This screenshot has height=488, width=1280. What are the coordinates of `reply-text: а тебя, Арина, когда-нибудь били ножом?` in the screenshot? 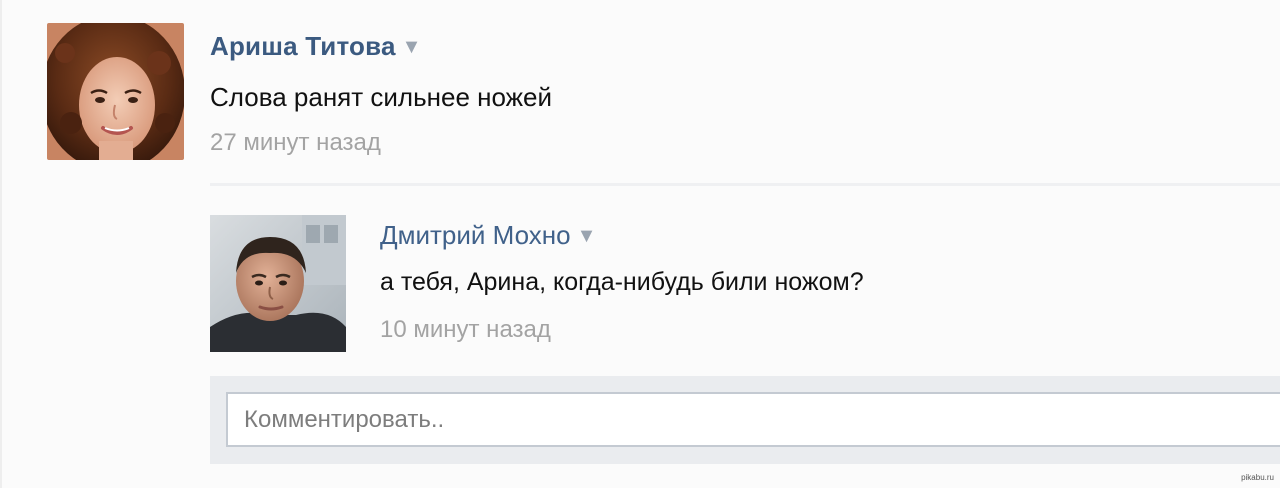 It's located at (622, 282).